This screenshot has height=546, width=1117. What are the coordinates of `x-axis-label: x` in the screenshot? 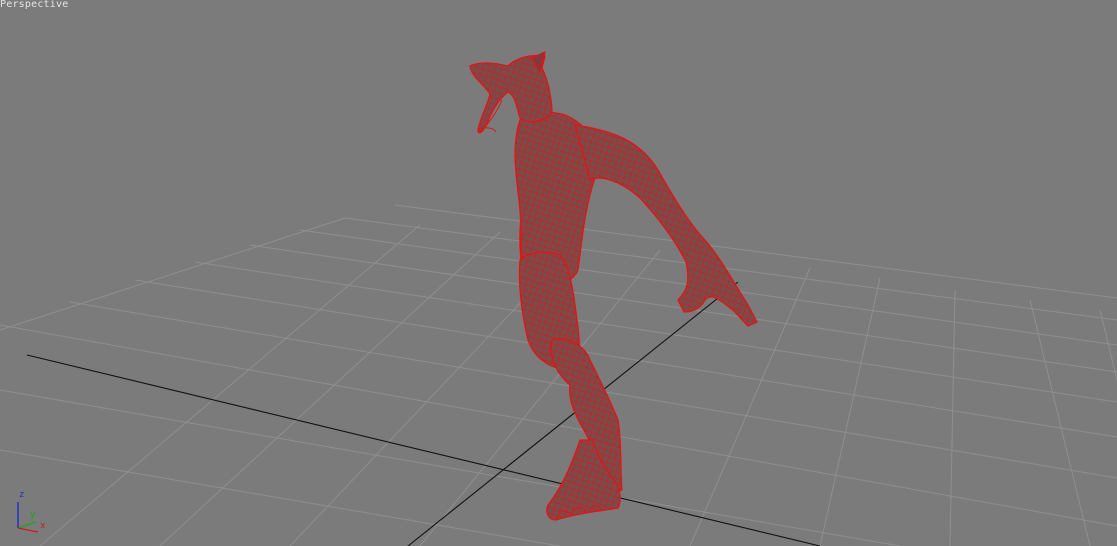 It's located at (43, 526).